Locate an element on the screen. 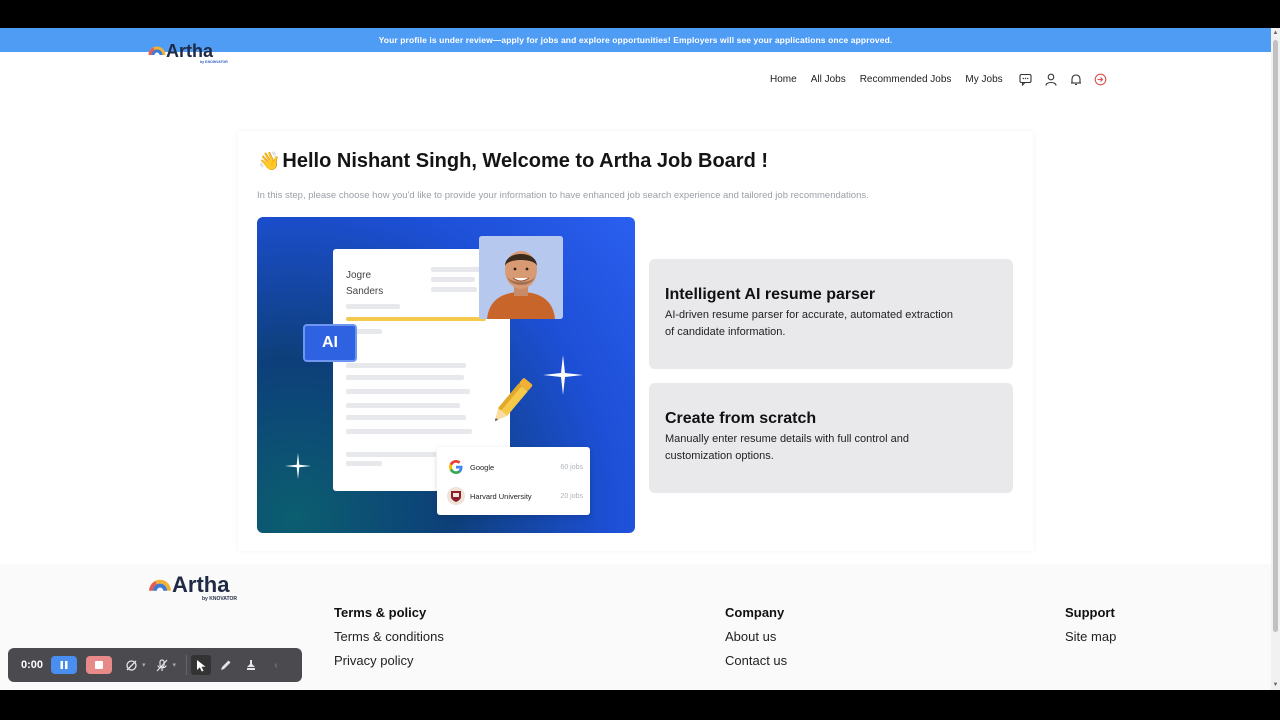 This screenshot has height=720, width=1280. pause-button is located at coordinates (64, 665).